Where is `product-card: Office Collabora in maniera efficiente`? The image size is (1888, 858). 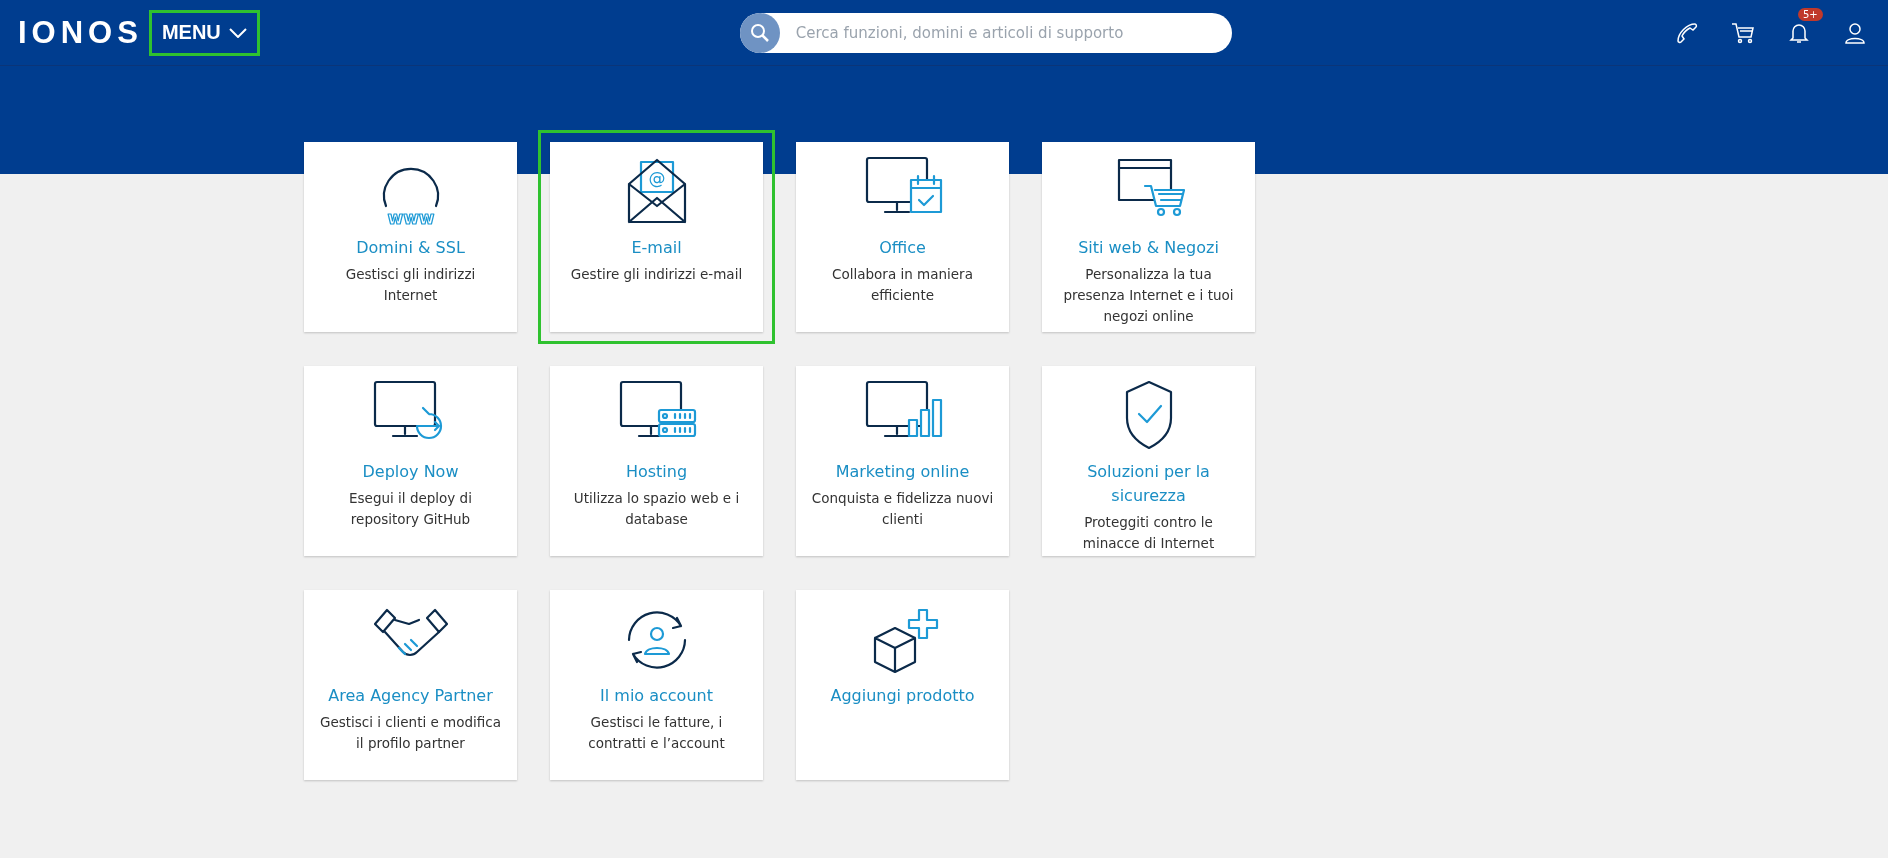 product-card: Office Collabora in maniera efficiente is located at coordinates (902, 237).